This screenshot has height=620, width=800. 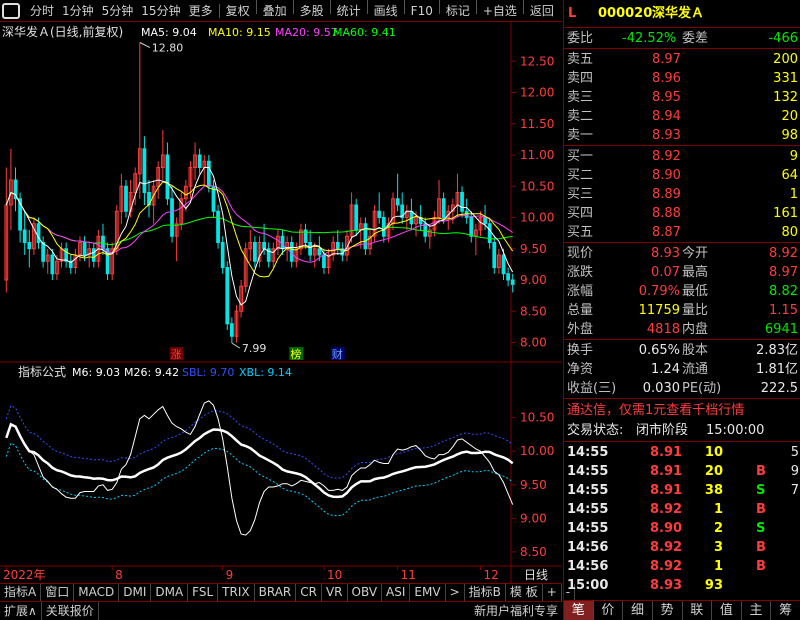 I want to click on sbl-line, so click(x=259, y=441).